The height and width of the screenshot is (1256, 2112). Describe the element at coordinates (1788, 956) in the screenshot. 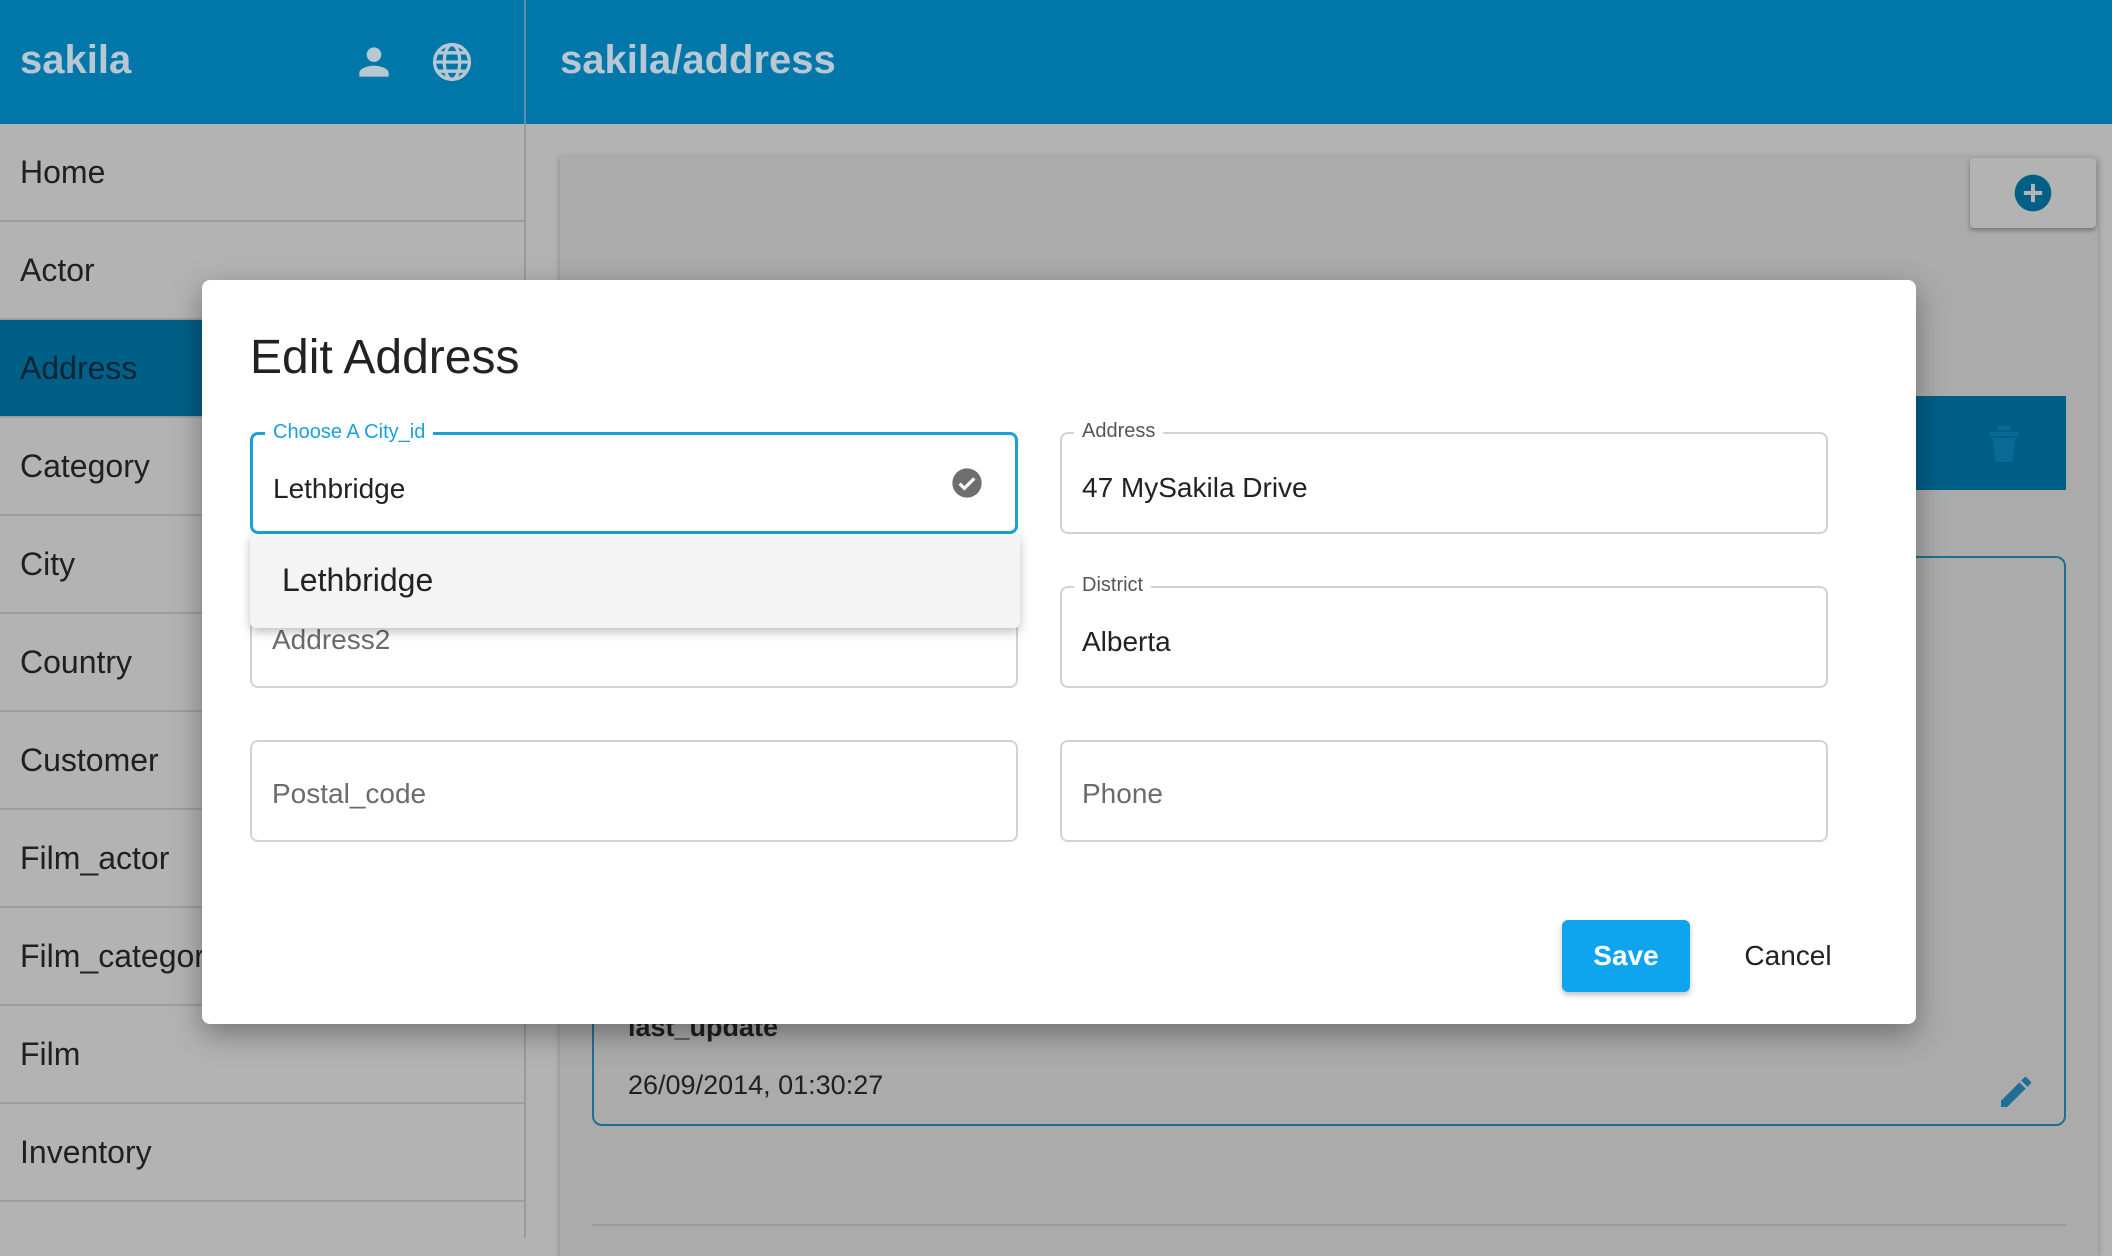

I see `cancel-button: Cancel` at that location.